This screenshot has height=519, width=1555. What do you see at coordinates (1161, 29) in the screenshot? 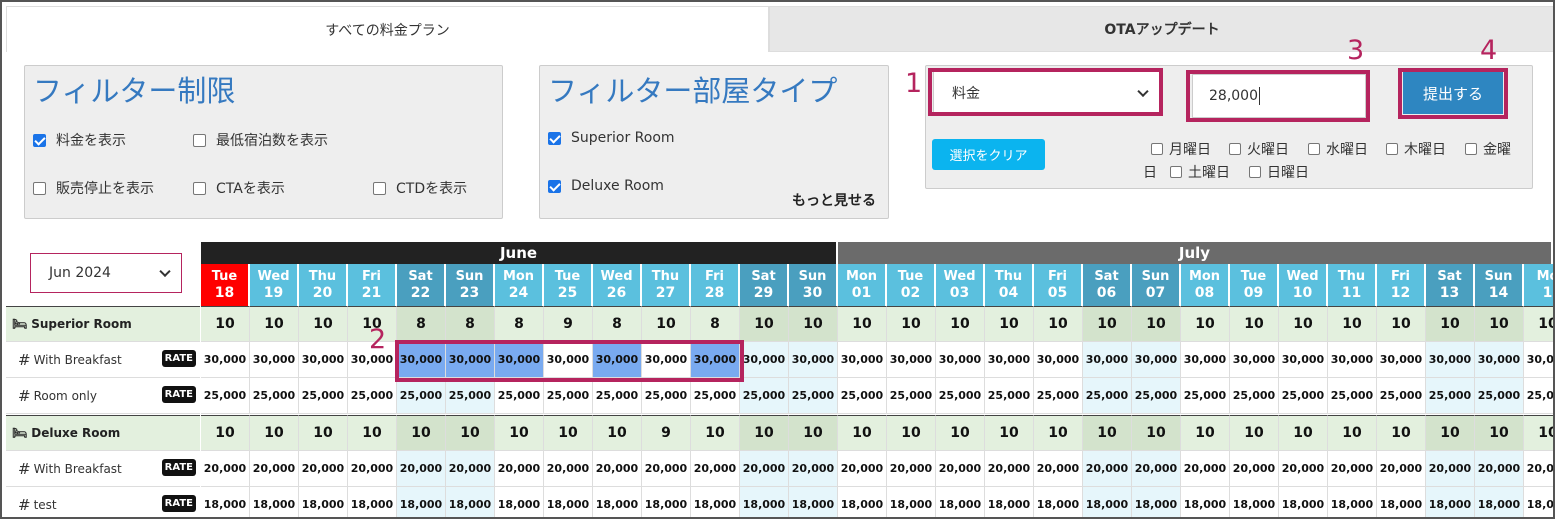
I see `tab-ota-update: OTAアップデート` at bounding box center [1161, 29].